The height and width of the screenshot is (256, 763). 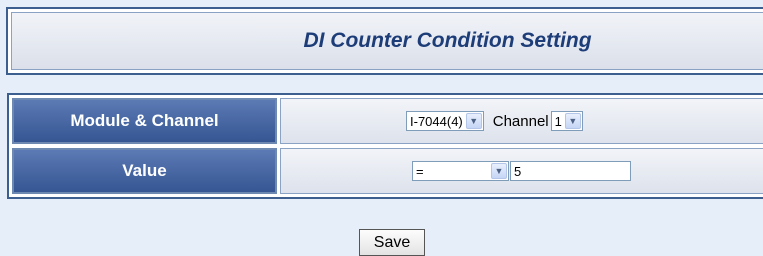 I want to click on module-channel-label: Module & Channel, so click(x=144, y=121).